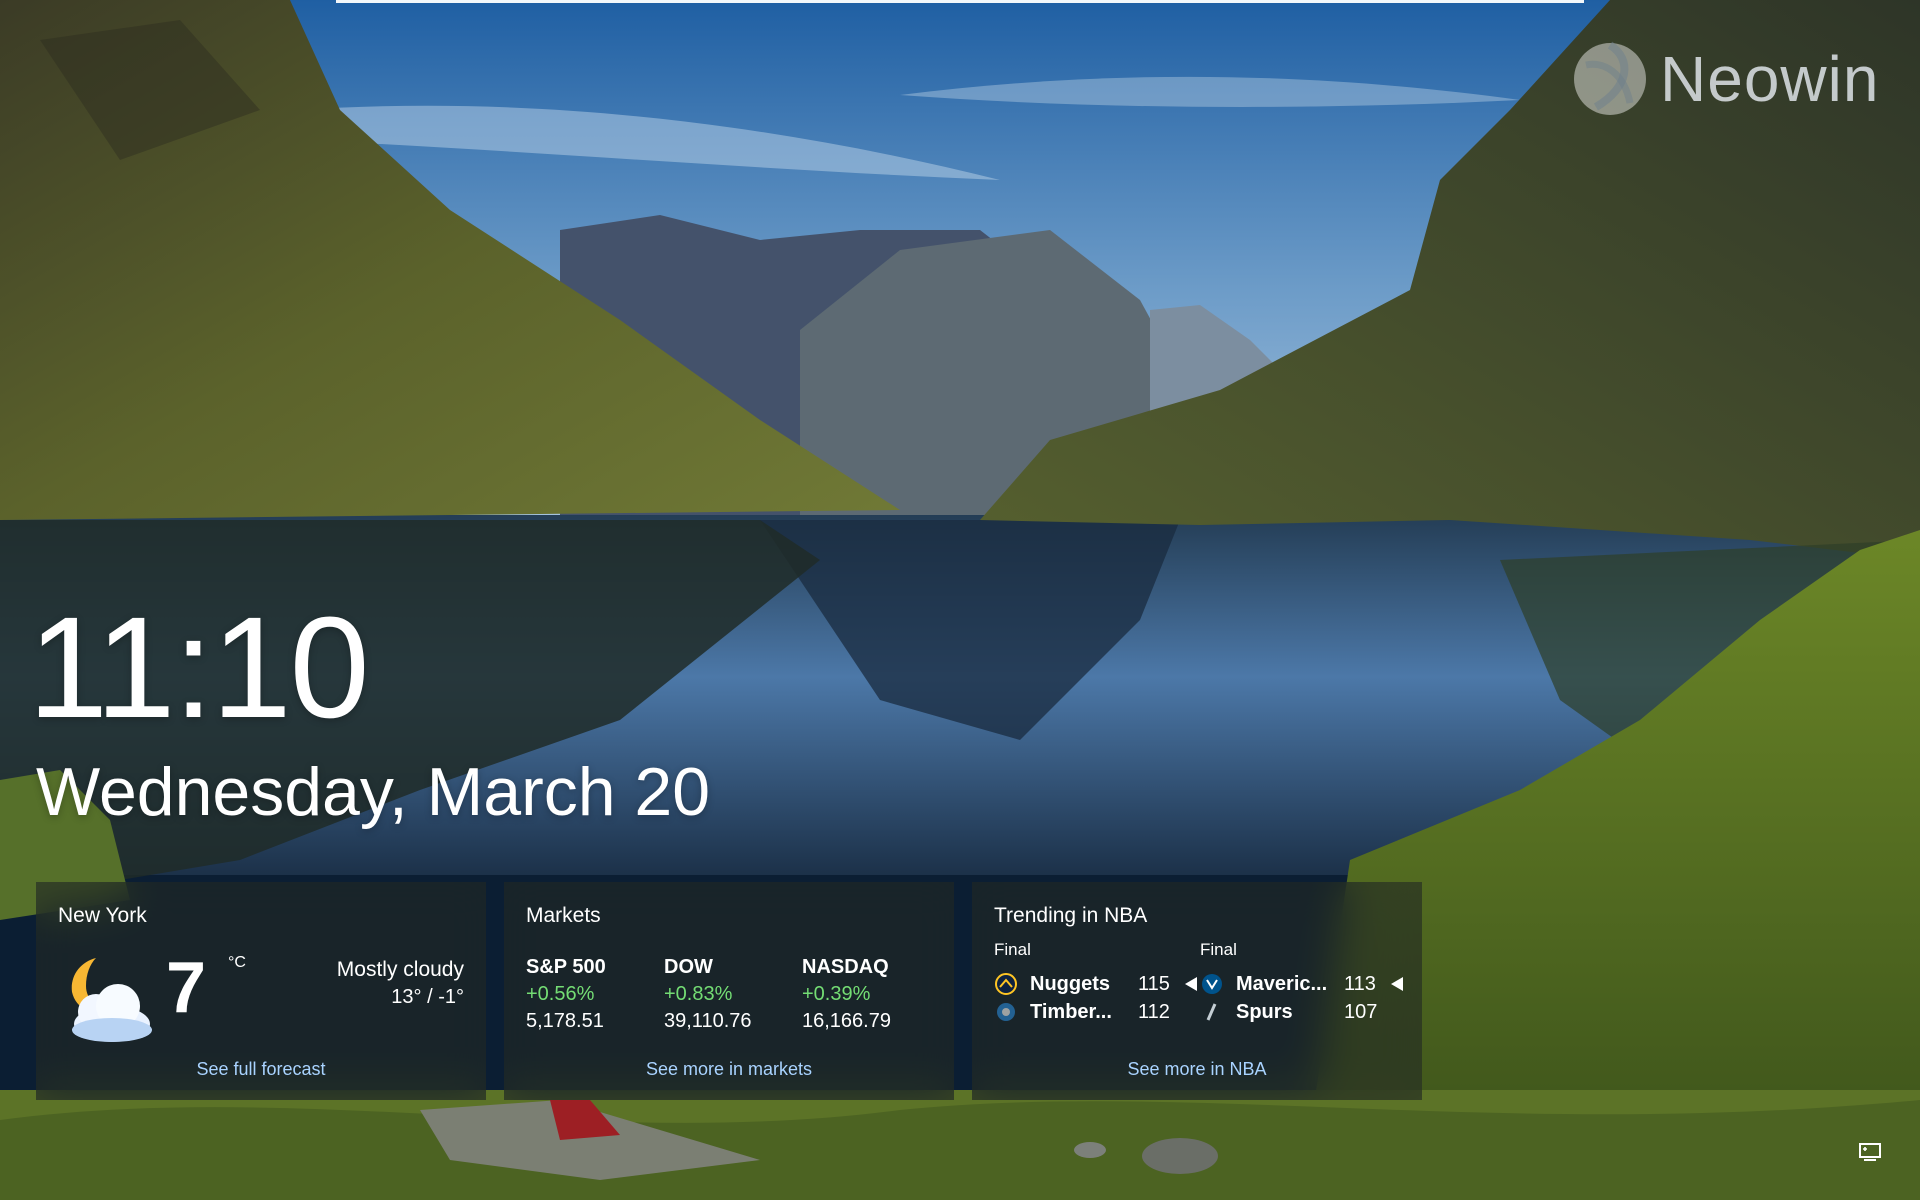  I want to click on team-score: 112, so click(1154, 1011).